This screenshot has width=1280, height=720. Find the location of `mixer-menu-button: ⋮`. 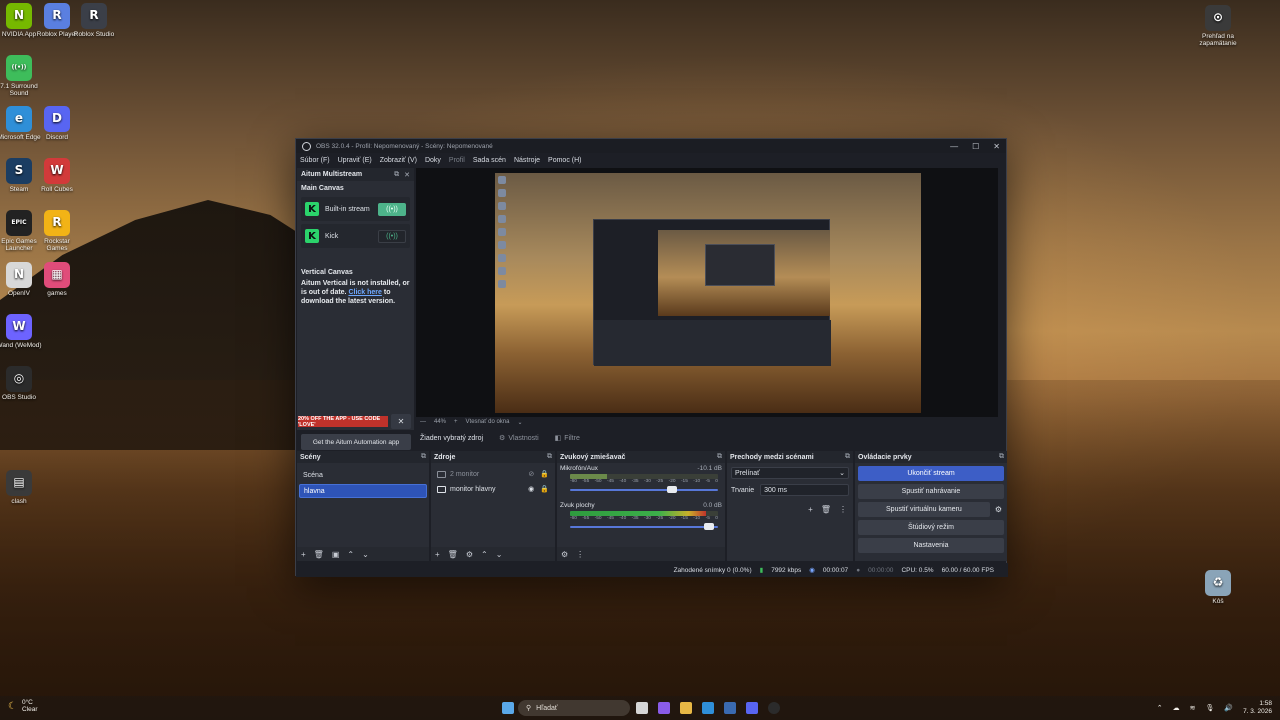

mixer-menu-button: ⋮ is located at coordinates (580, 554).